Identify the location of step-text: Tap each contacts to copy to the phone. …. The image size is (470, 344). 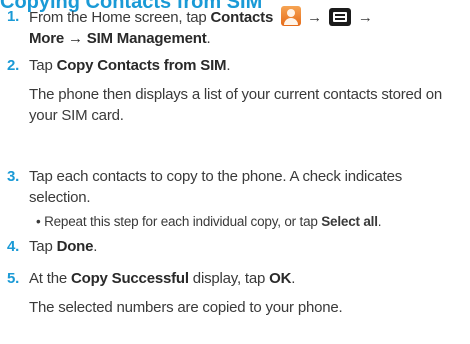
(216, 187).